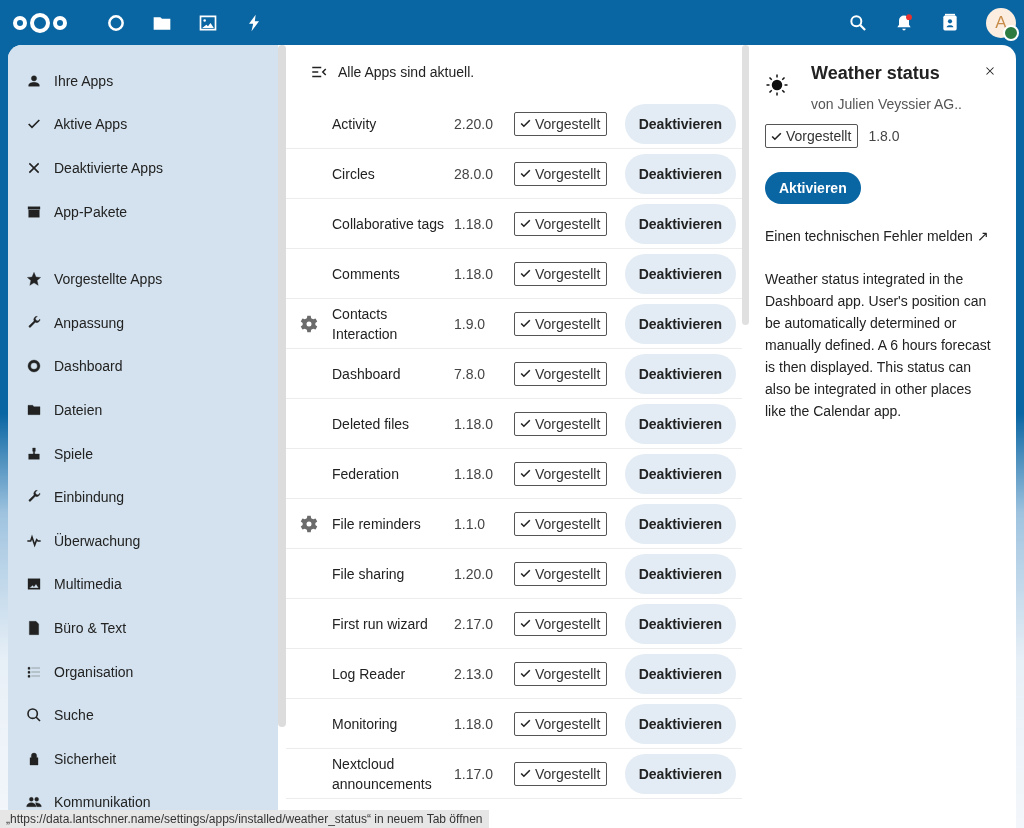 The image size is (1024, 828). Describe the element at coordinates (514, 774) in the screenshot. I see `app-row: Nextcloud announcements 1.17.0 Vorgestellt Deaktivieren` at that location.